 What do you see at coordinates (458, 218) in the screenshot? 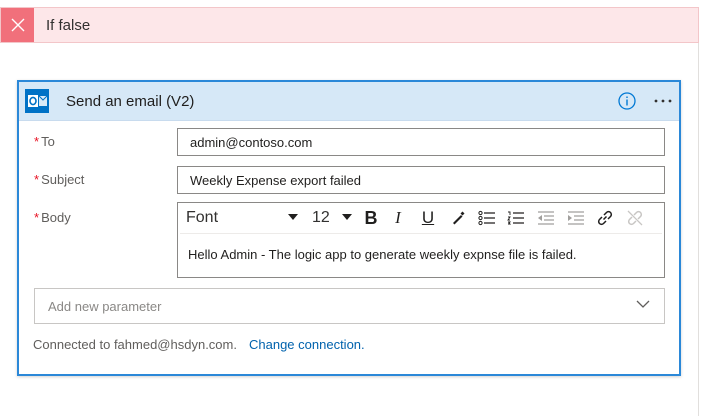
I see `highlight-icon` at bounding box center [458, 218].